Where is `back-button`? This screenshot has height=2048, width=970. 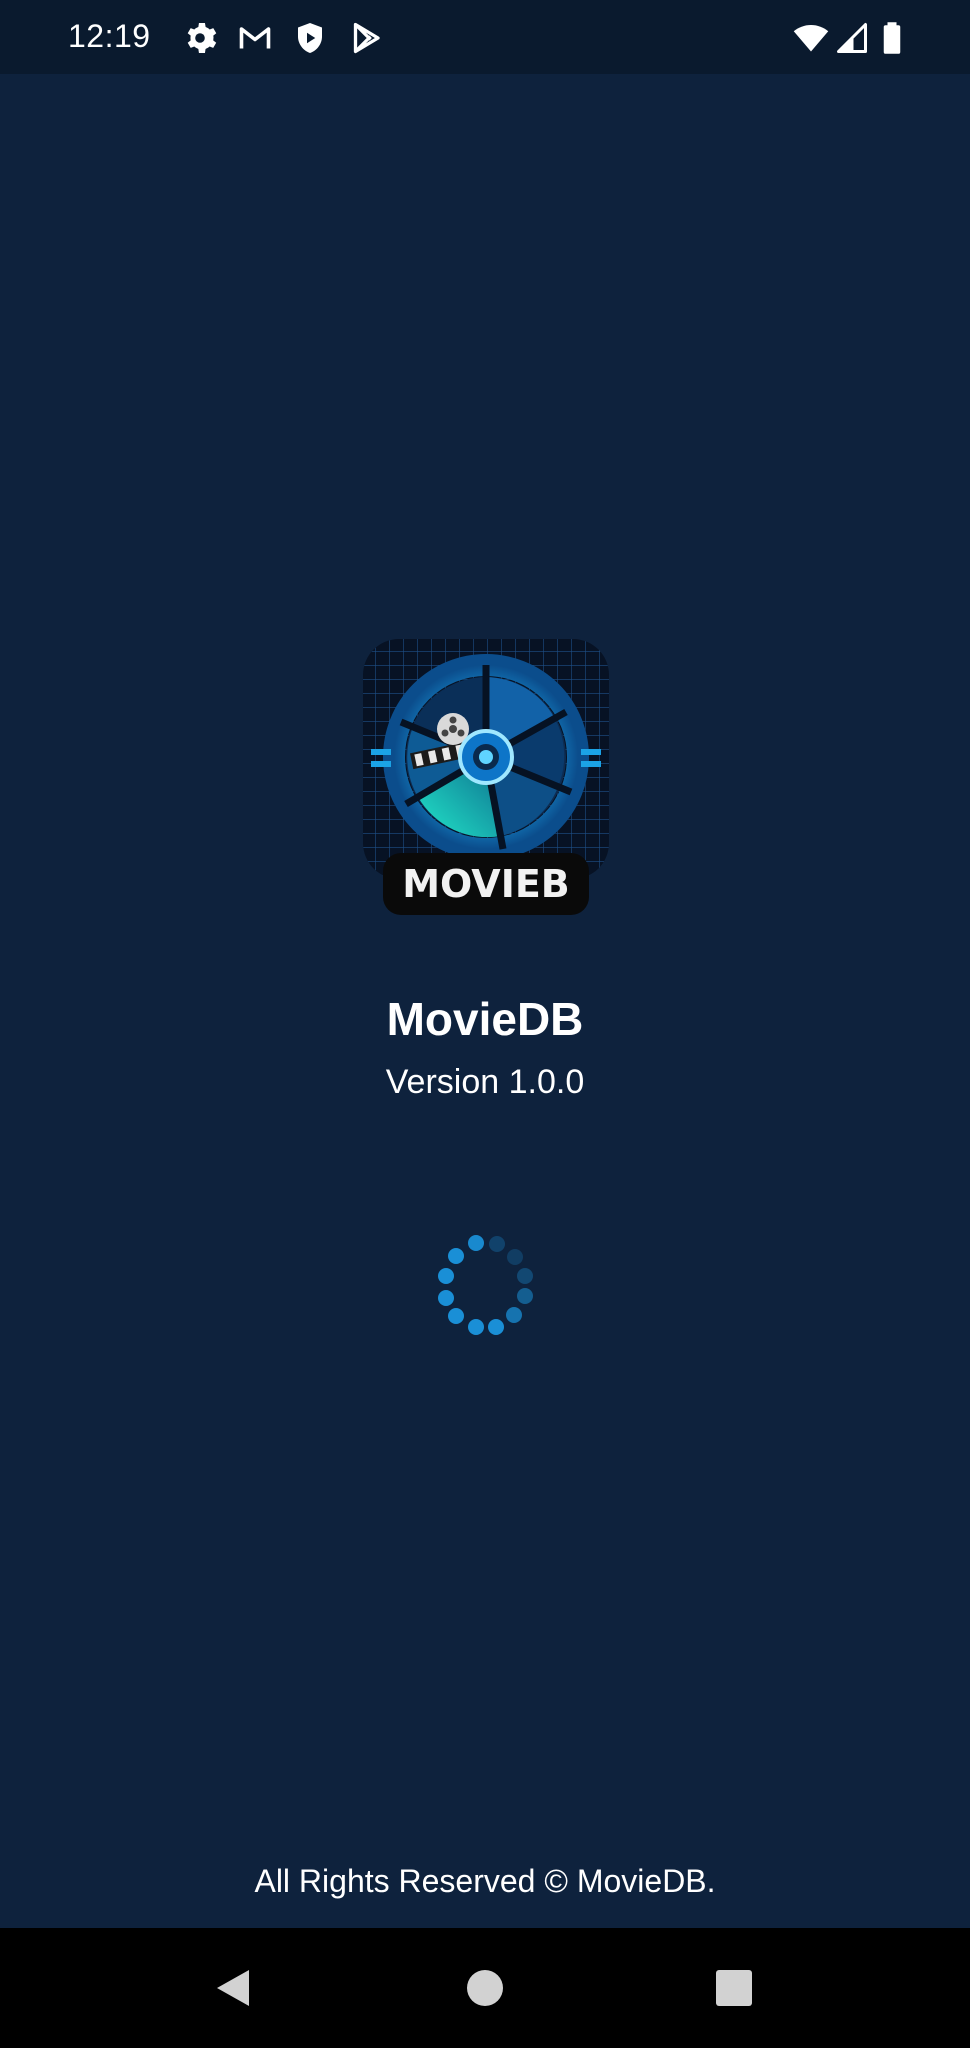
back-button is located at coordinates (233, 1988).